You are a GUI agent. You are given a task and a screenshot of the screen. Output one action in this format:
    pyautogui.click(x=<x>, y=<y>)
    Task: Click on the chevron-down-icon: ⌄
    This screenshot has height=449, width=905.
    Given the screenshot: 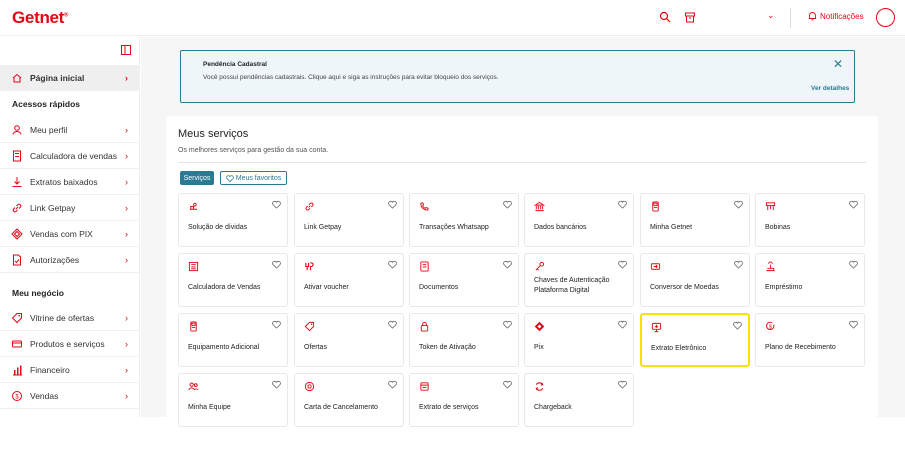 What is the action you would take?
    pyautogui.click(x=771, y=15)
    